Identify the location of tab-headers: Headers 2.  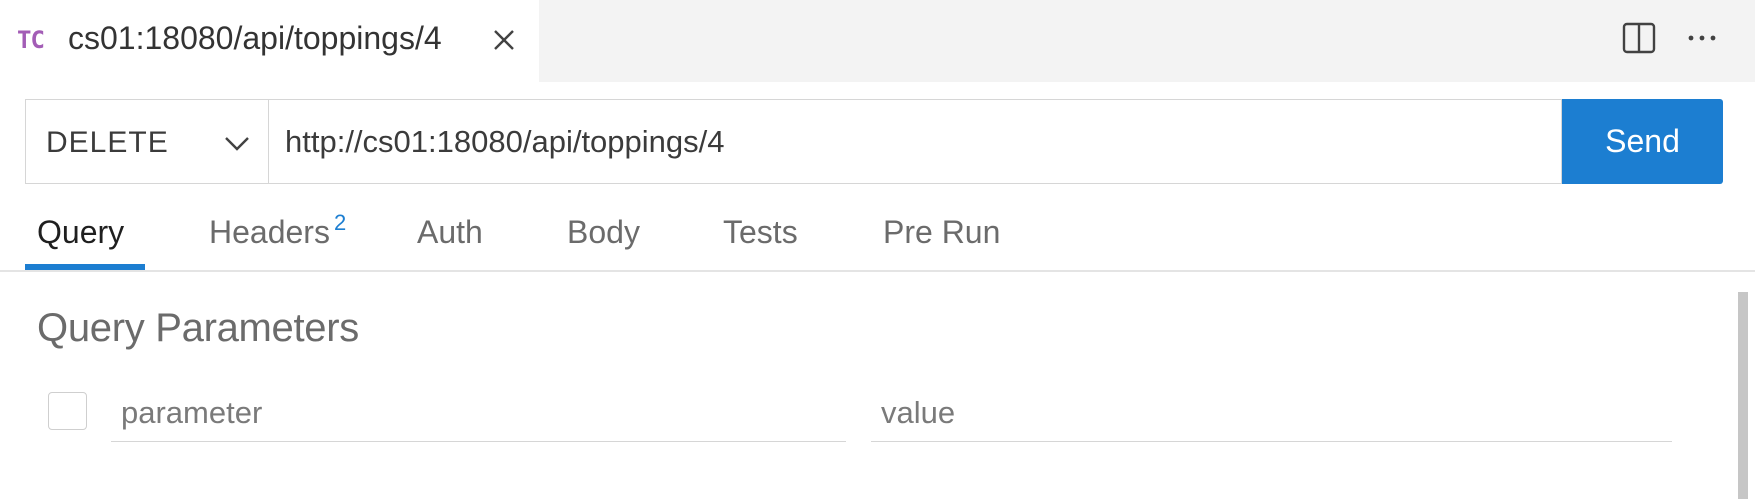
(277, 241).